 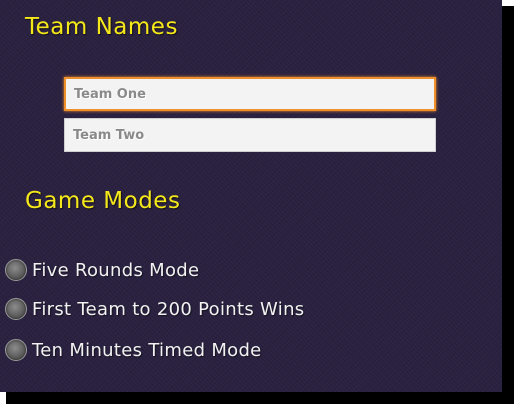 What do you see at coordinates (250, 135) in the screenshot?
I see `team-two-input` at bounding box center [250, 135].